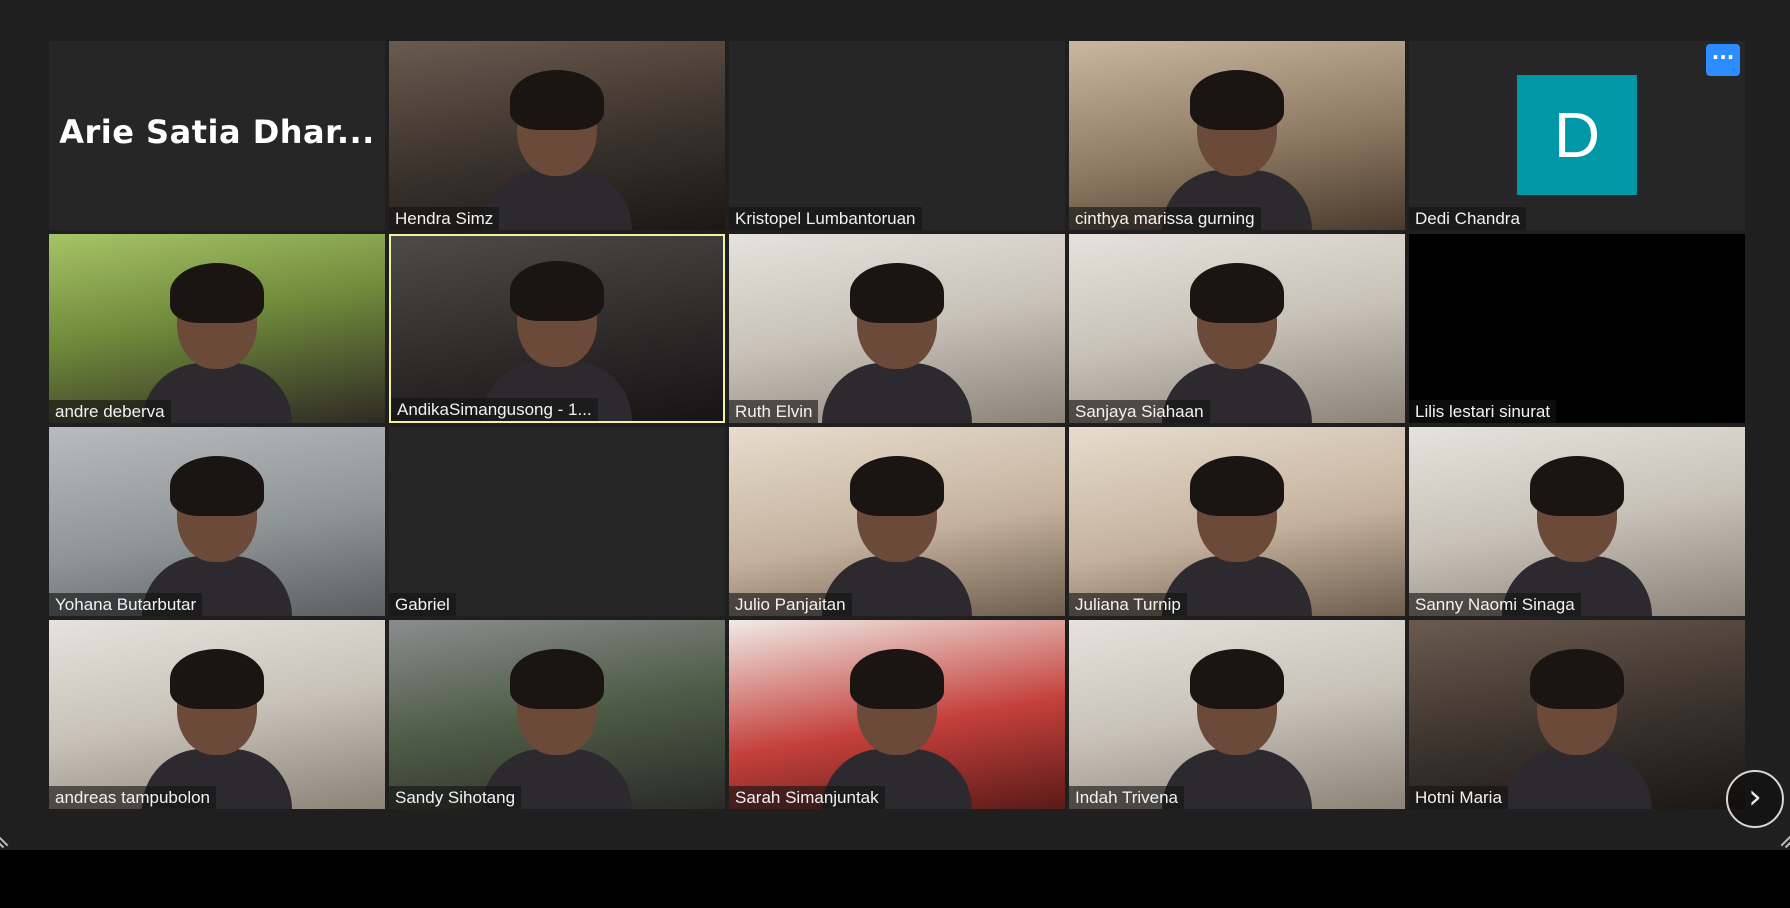  Describe the element at coordinates (133, 797) in the screenshot. I see `participant-name-label: andreas tampubolon` at that location.